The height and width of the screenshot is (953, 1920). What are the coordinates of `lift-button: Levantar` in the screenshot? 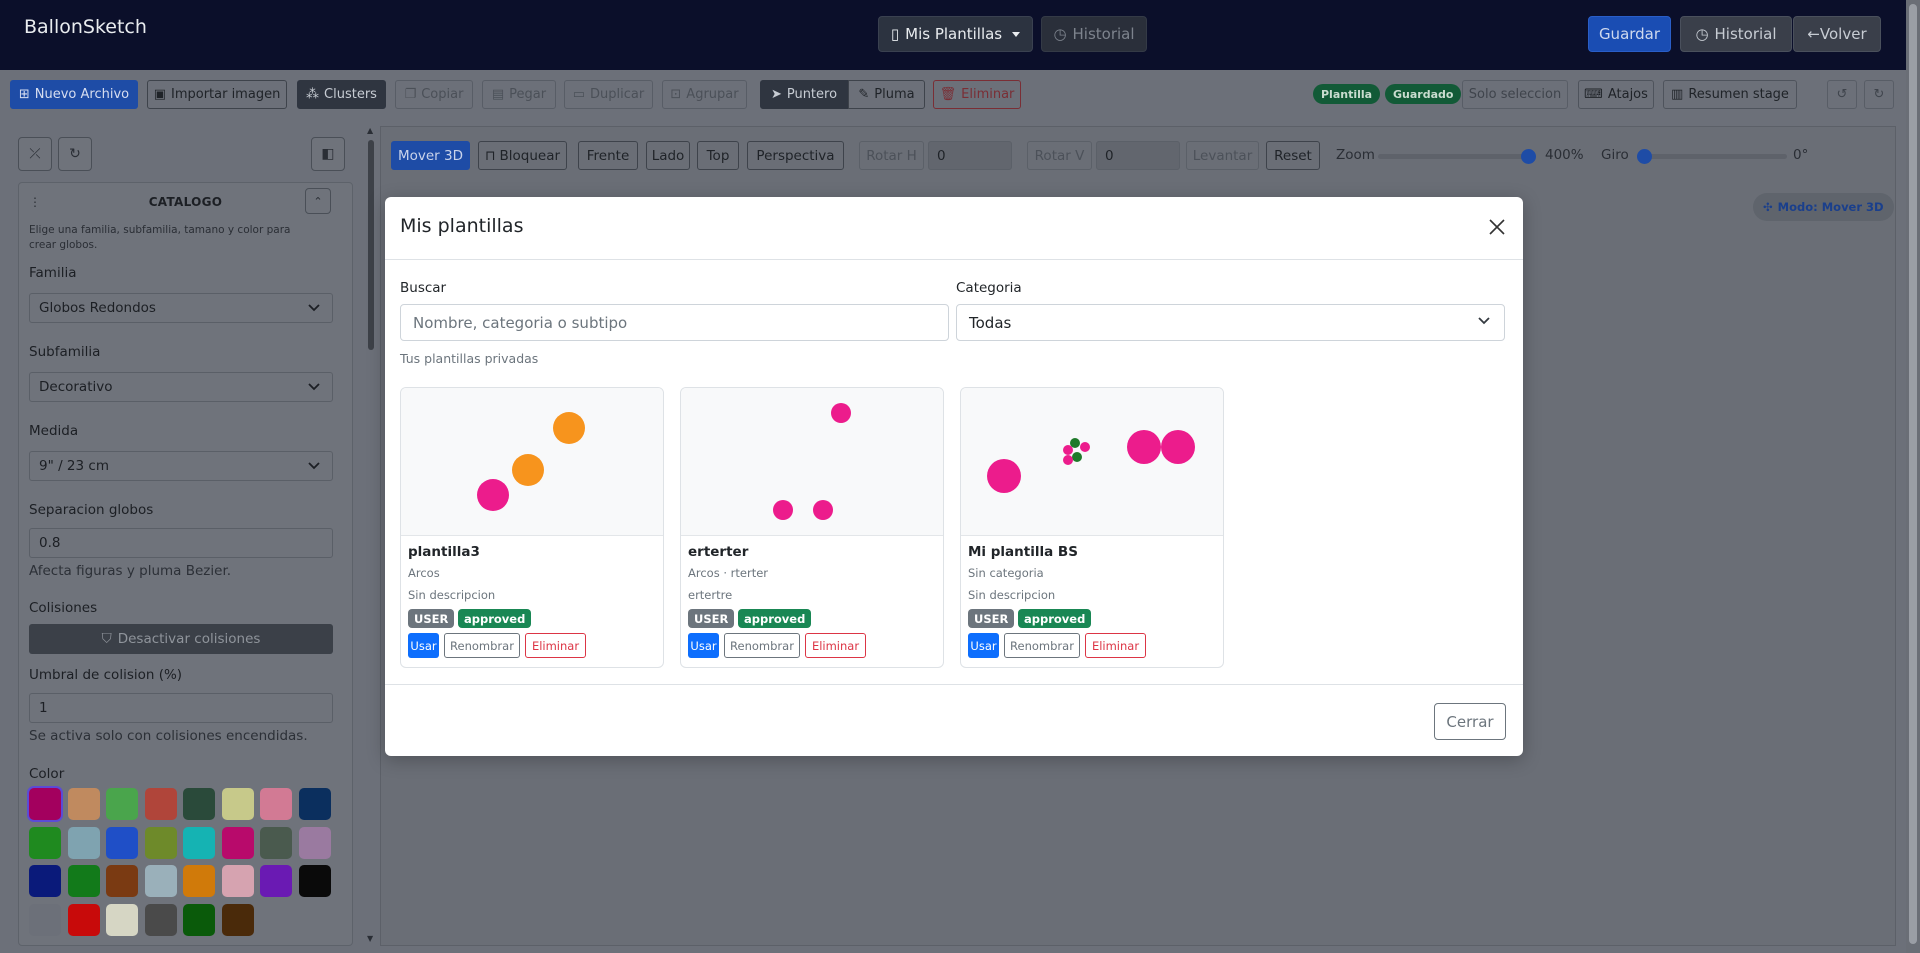 It's located at (1222, 155).